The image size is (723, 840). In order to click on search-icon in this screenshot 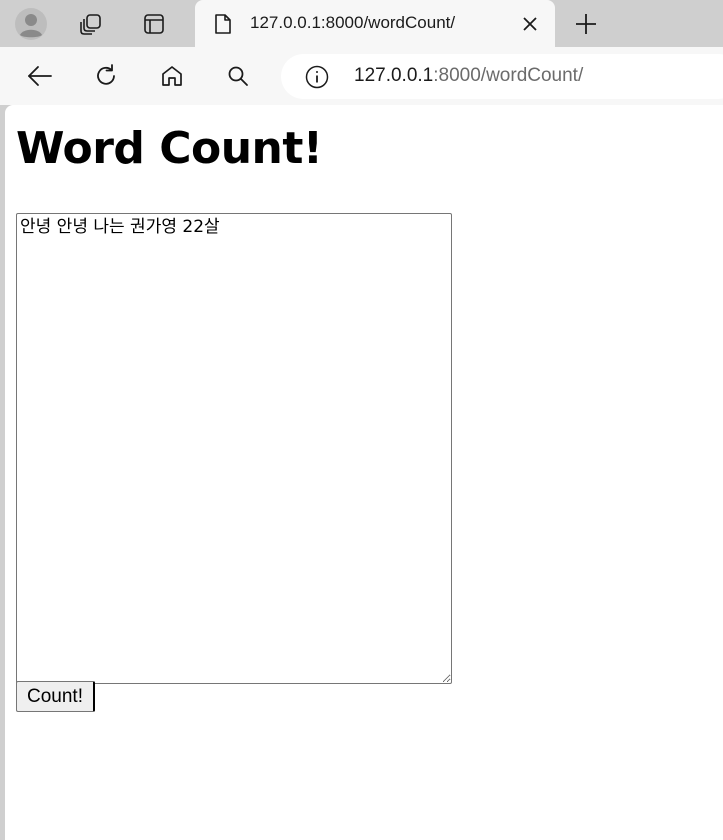, I will do `click(238, 76)`.